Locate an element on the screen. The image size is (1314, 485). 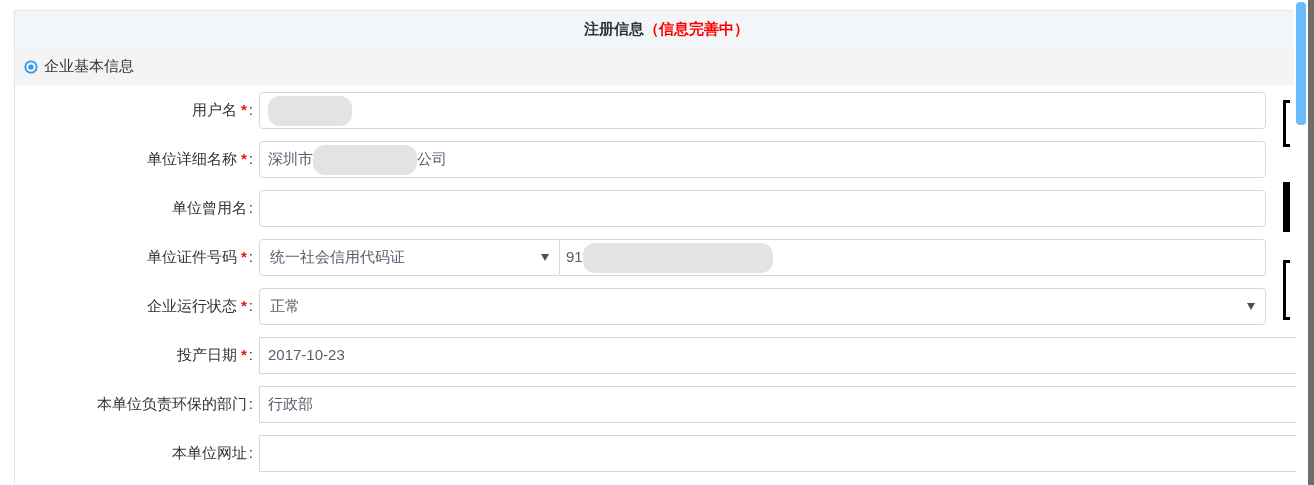
field-label: 单位详细名称 is located at coordinates (192, 159).